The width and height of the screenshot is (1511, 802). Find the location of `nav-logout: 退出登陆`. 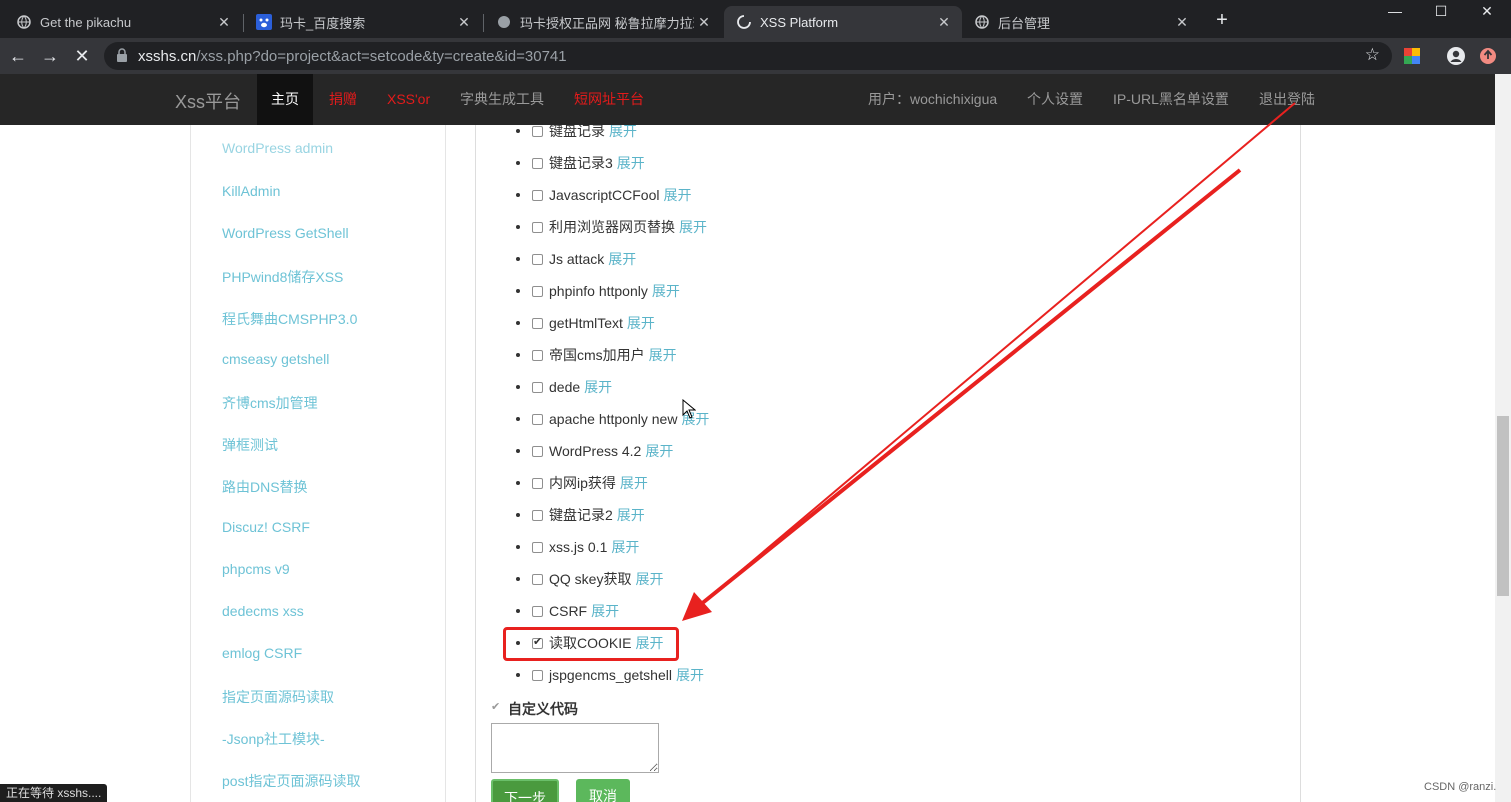

nav-logout: 退出登陆 is located at coordinates (1287, 99).